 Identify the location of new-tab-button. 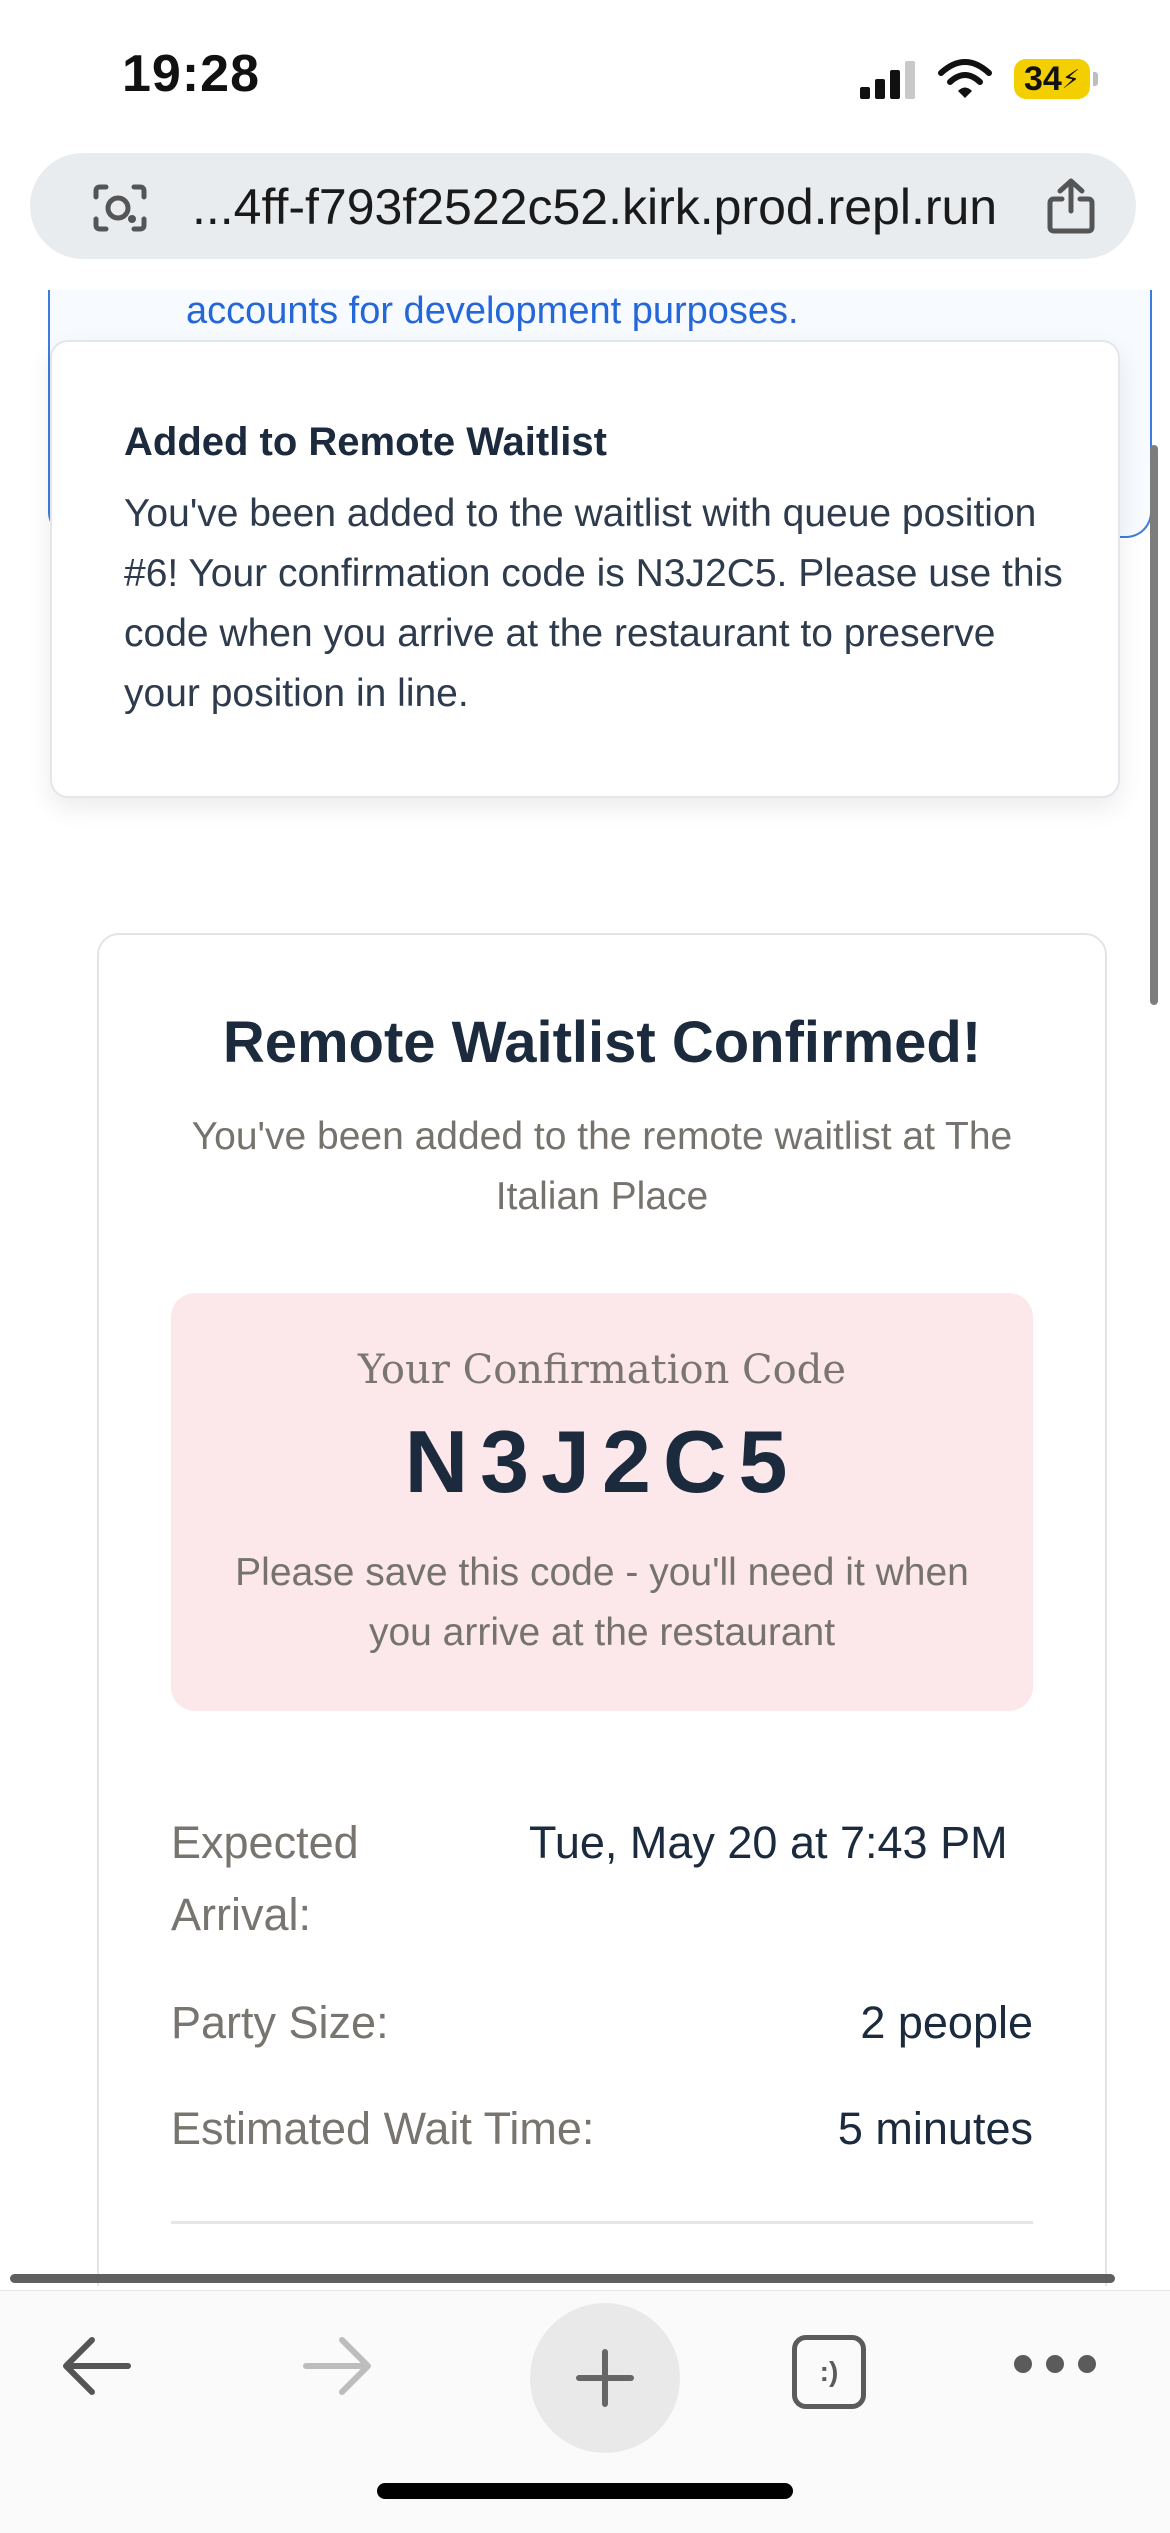
(605, 2378).